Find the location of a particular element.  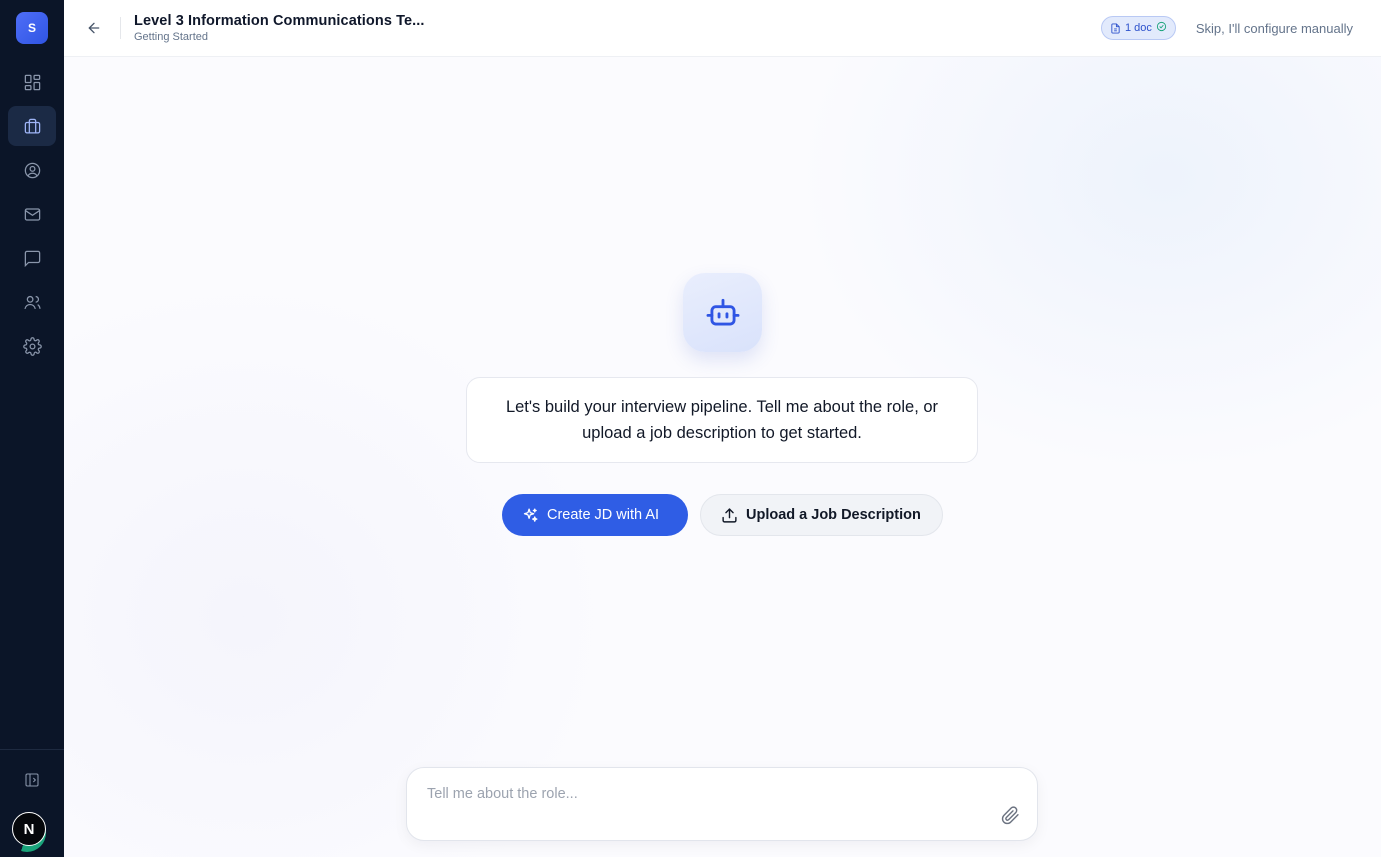

upload-icon is located at coordinates (729, 515).